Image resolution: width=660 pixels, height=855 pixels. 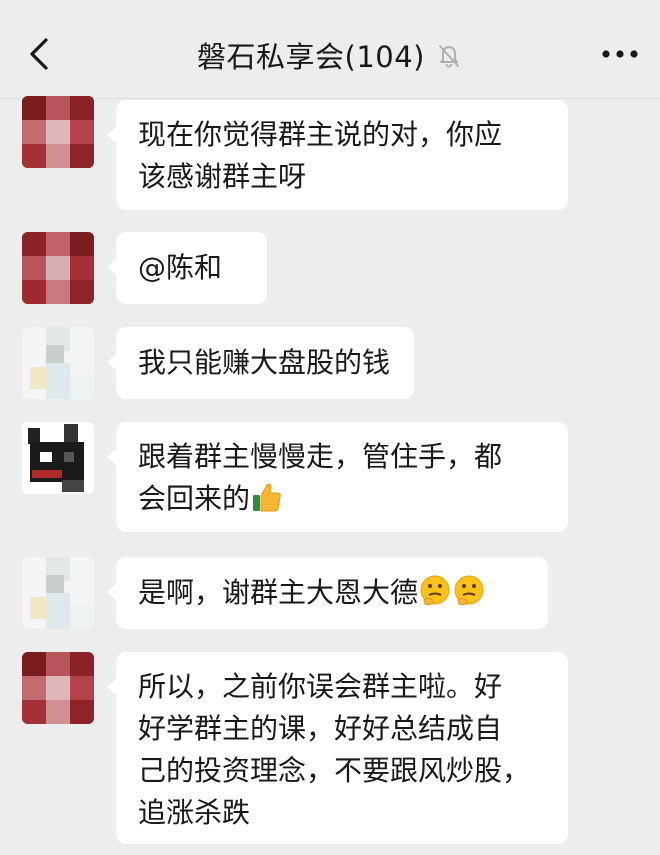 I want to click on message-text-line: 跟着群主慢慢走，管住手，都, so click(x=320, y=456).